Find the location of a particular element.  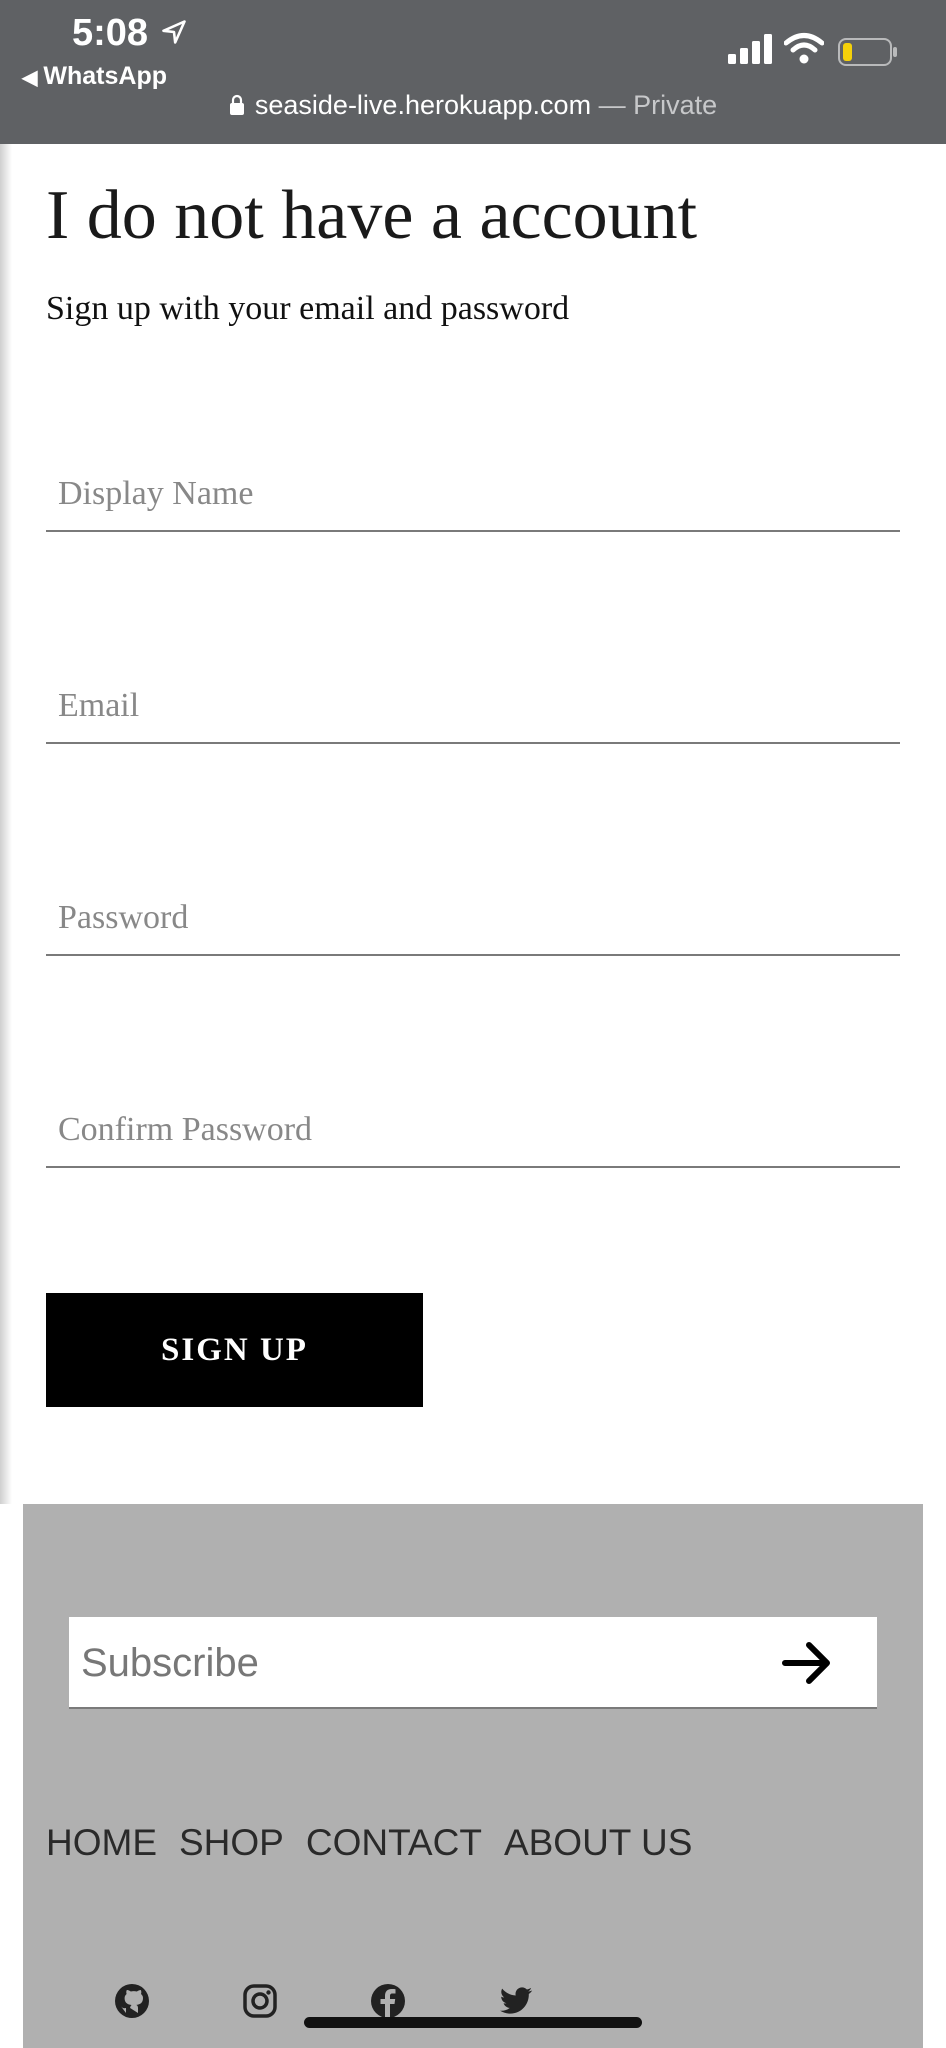

page-title: I do not have a account is located at coordinates (372, 215).